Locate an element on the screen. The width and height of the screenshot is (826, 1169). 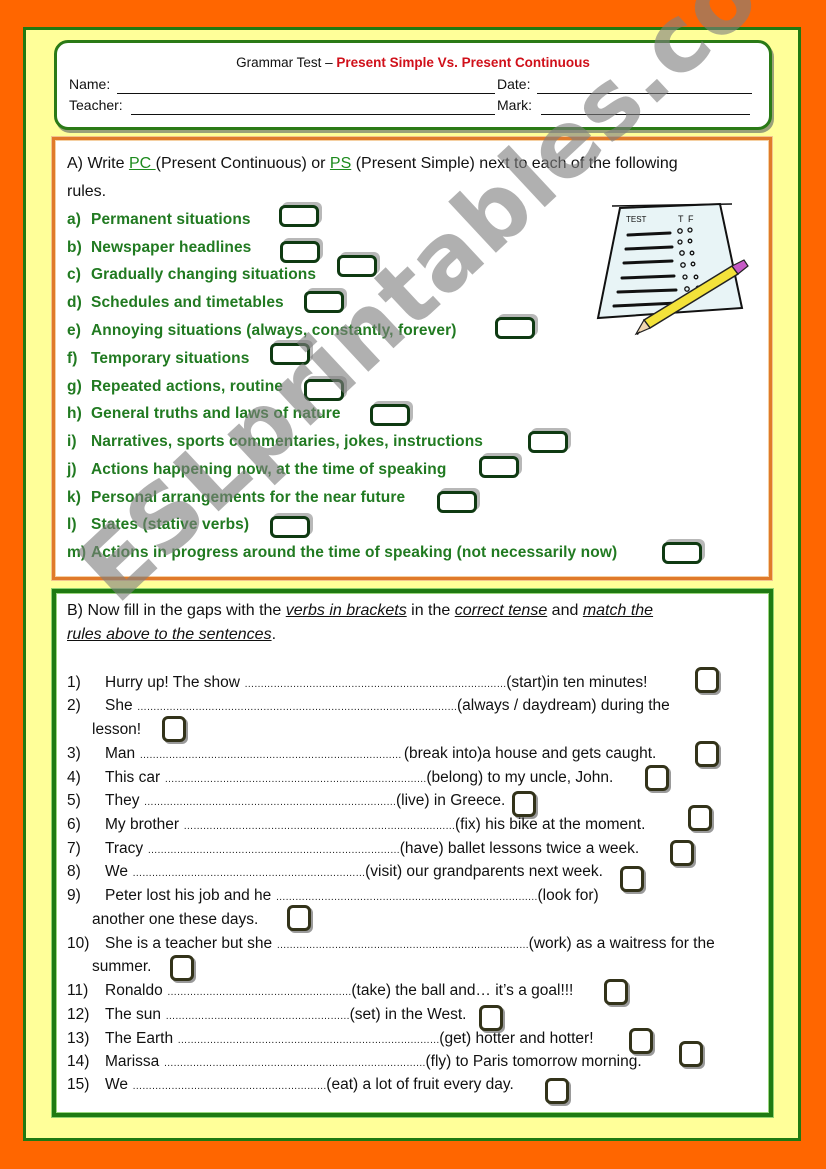
sentence-text: She is located at coordinates (121, 705).